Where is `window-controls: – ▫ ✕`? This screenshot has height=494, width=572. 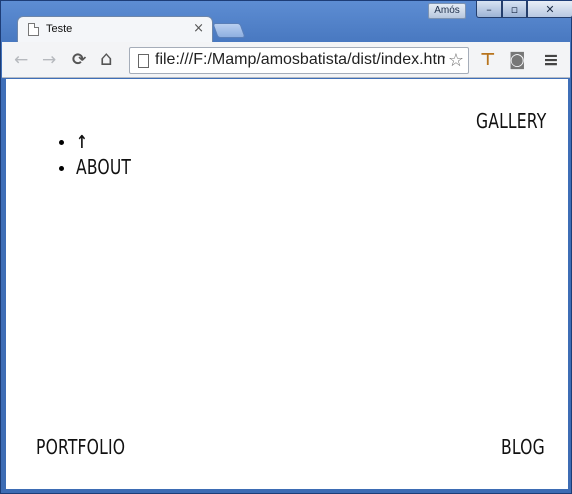 window-controls: – ▫ ✕ is located at coordinates (524, 10).